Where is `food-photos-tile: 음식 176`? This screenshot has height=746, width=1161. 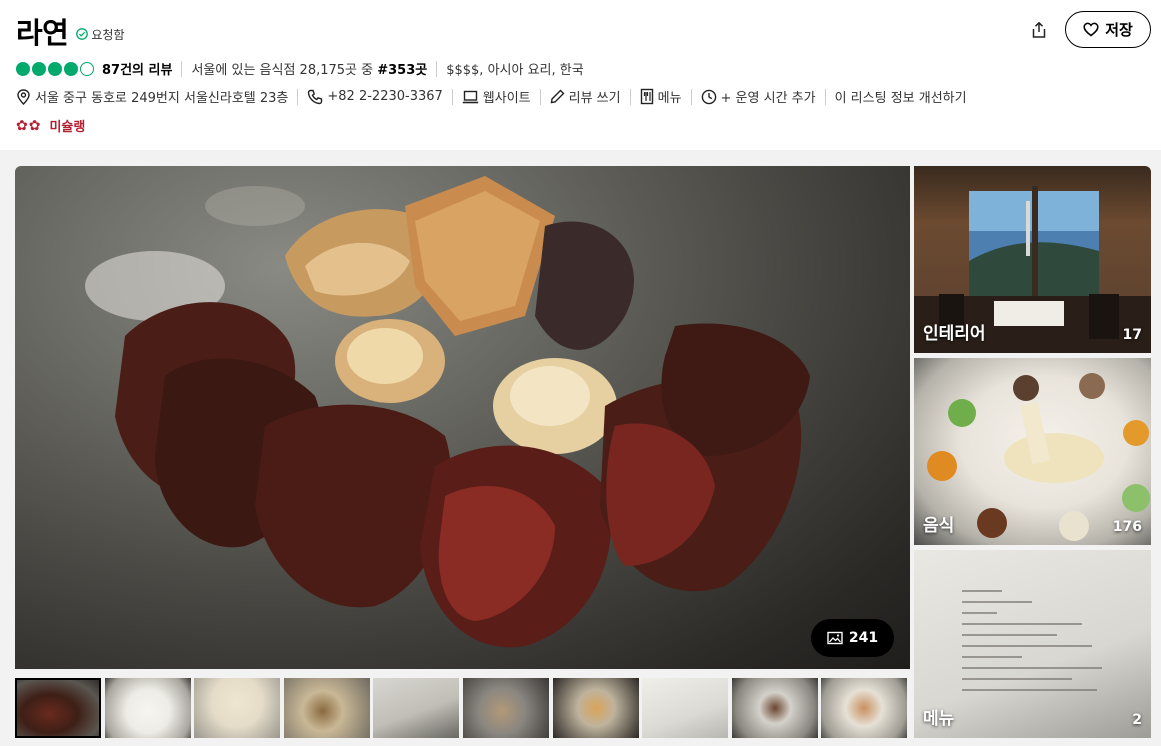
food-photos-tile: 음식 176 is located at coordinates (1032, 451).